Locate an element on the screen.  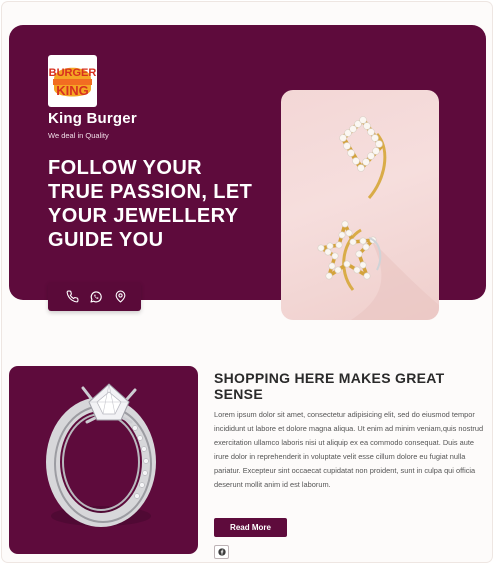
ring-photo is located at coordinates (103, 460).